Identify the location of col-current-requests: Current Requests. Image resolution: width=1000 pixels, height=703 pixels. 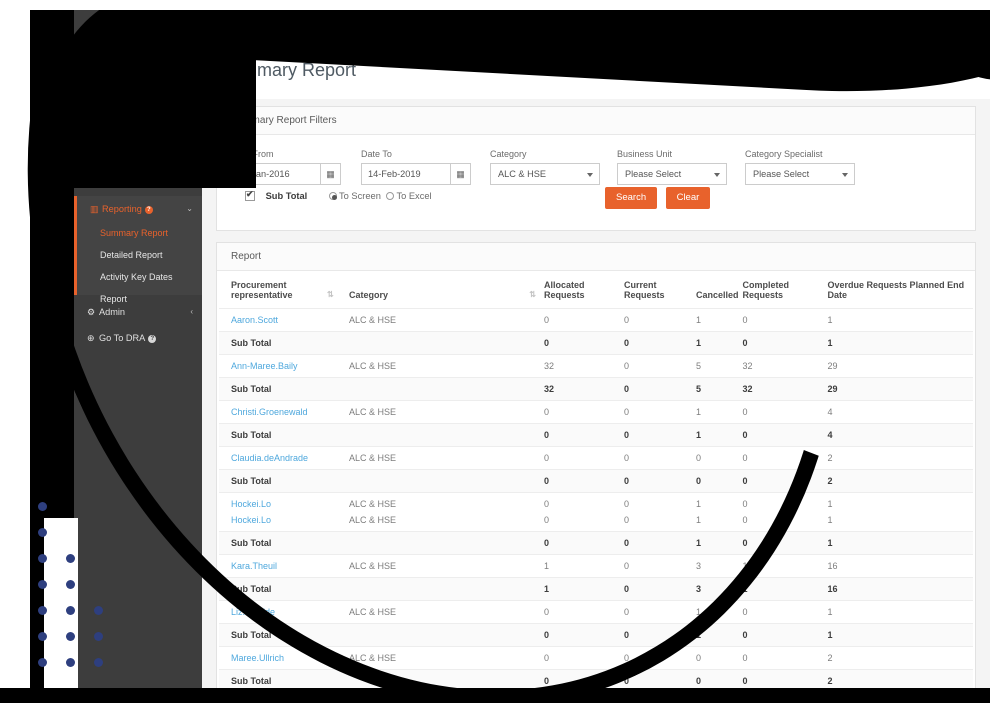
(660, 290).